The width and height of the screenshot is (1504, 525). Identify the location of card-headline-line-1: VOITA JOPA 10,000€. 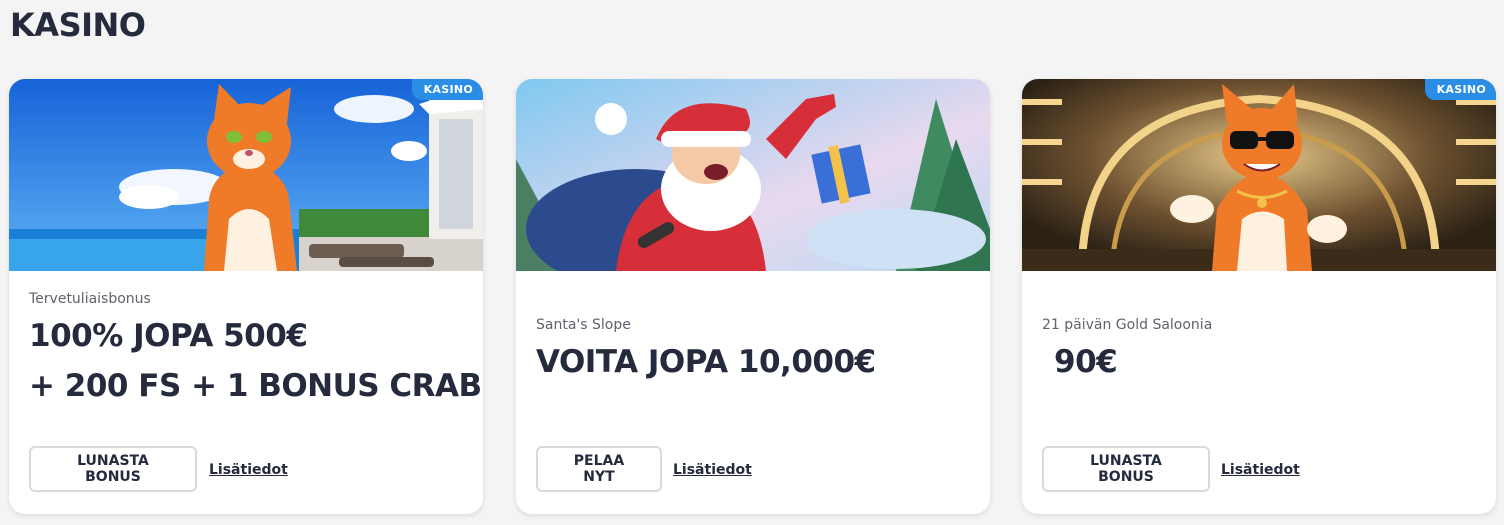
(706, 362).